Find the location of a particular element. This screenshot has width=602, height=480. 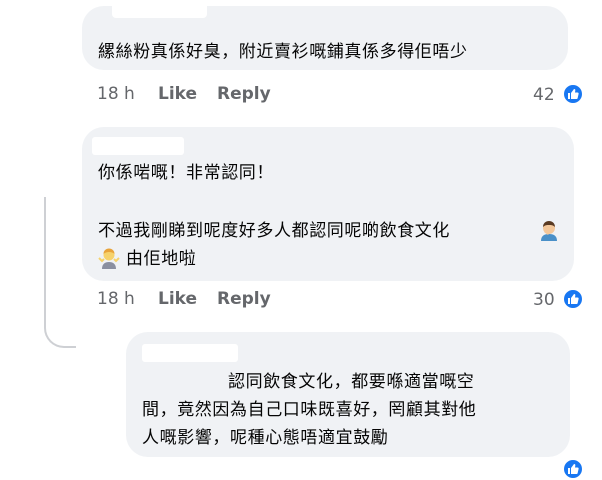

like-count: 30 is located at coordinates (544, 300).